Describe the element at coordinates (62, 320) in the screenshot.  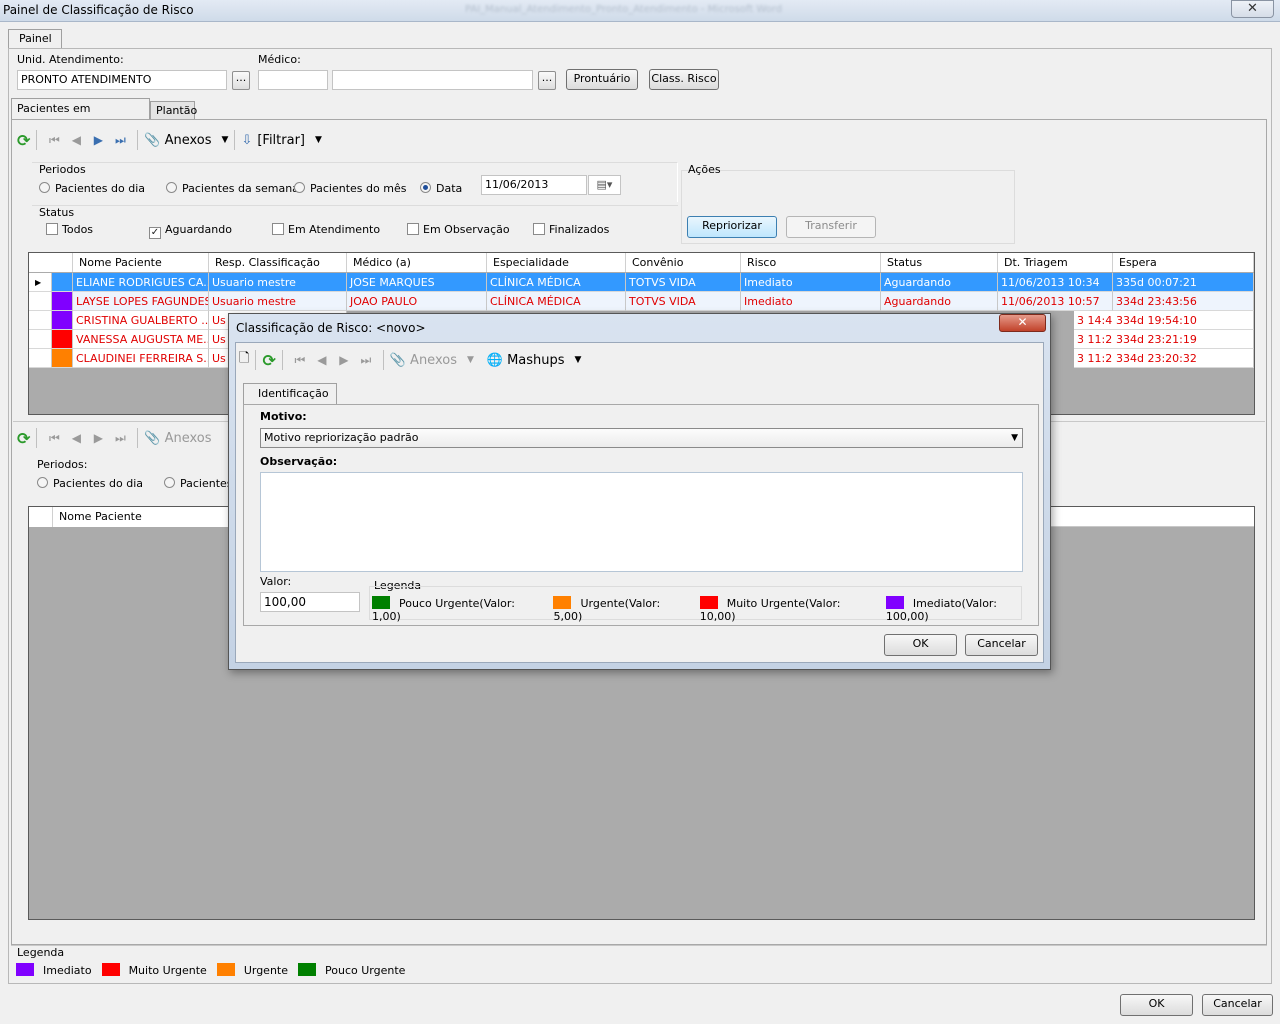
I see `risk-color-swatch` at that location.